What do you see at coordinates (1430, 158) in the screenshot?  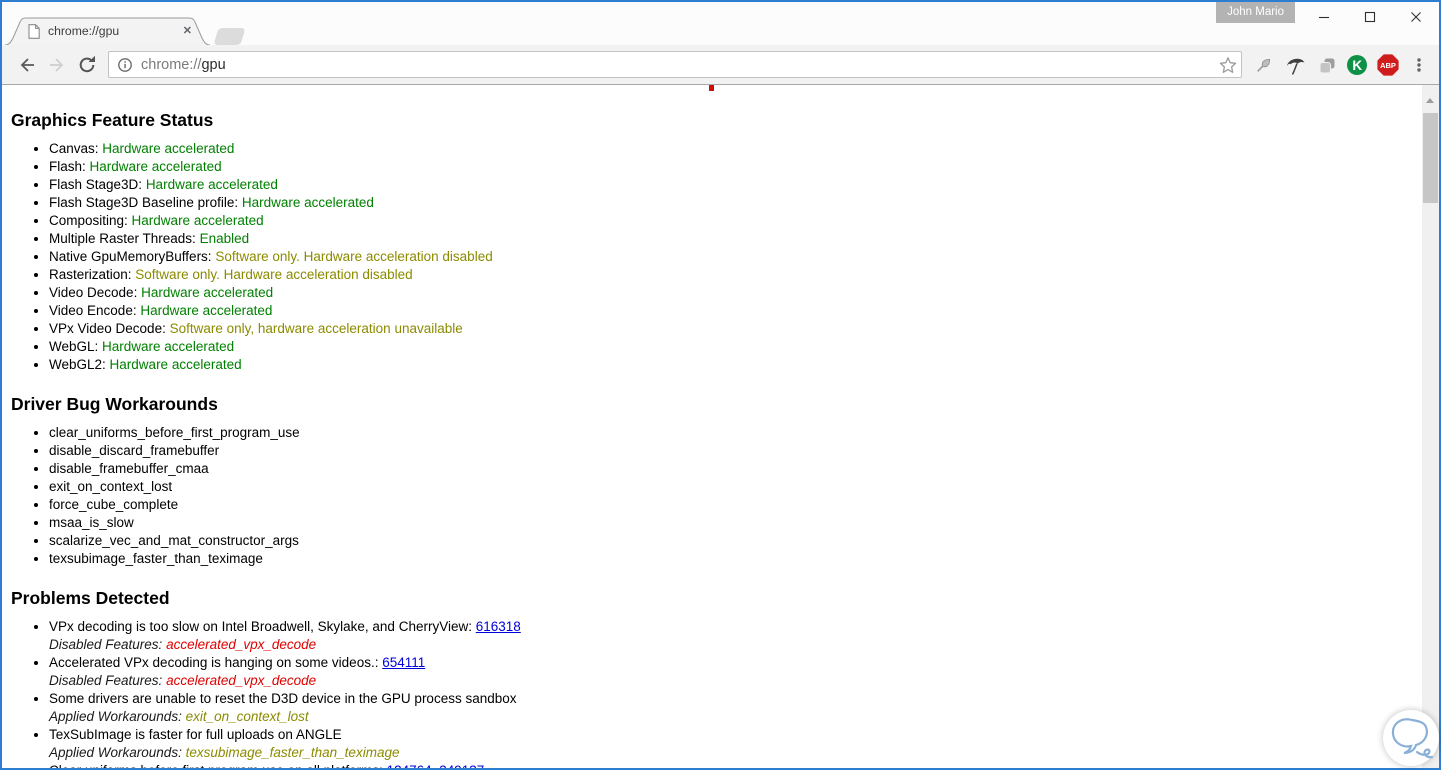 I see `scrollbar-thumb` at bounding box center [1430, 158].